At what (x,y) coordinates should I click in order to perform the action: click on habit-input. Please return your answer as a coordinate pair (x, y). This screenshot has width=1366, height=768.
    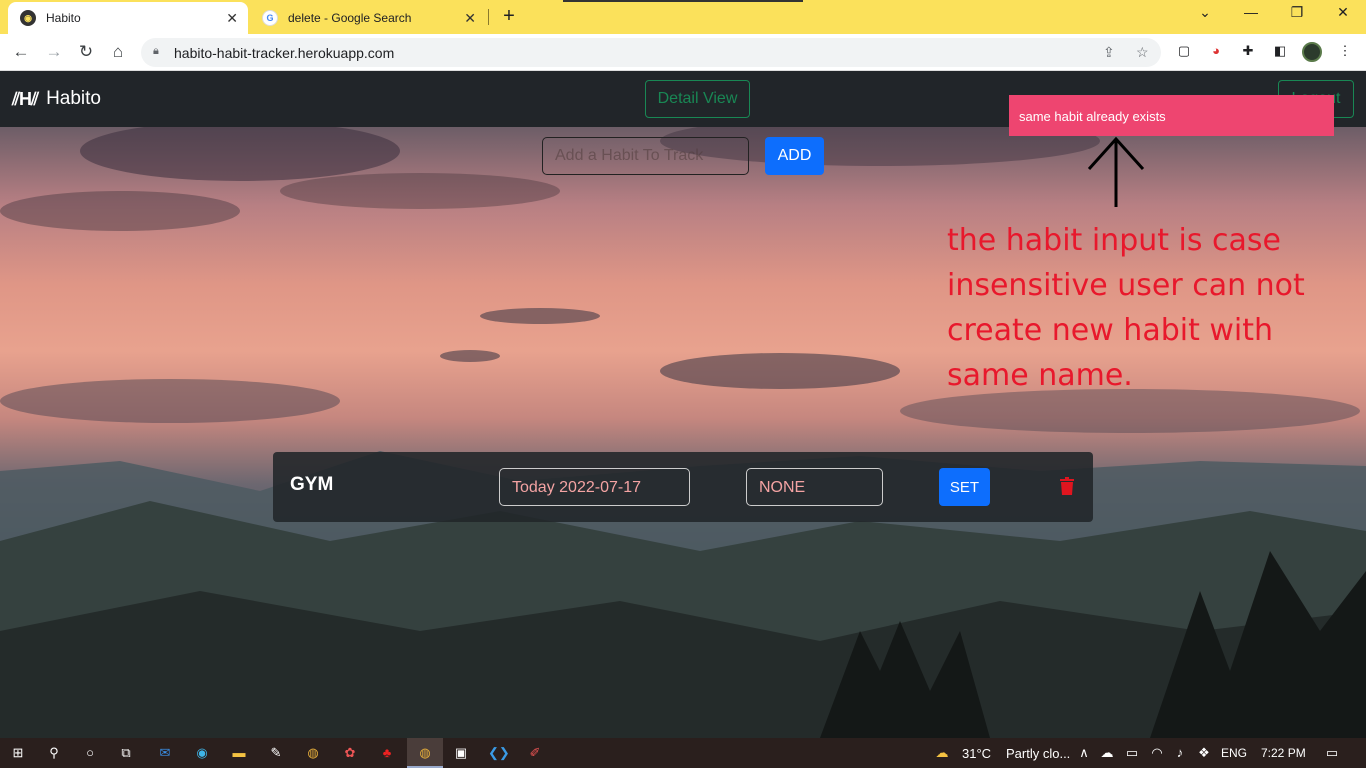
    Looking at the image, I should click on (645, 156).